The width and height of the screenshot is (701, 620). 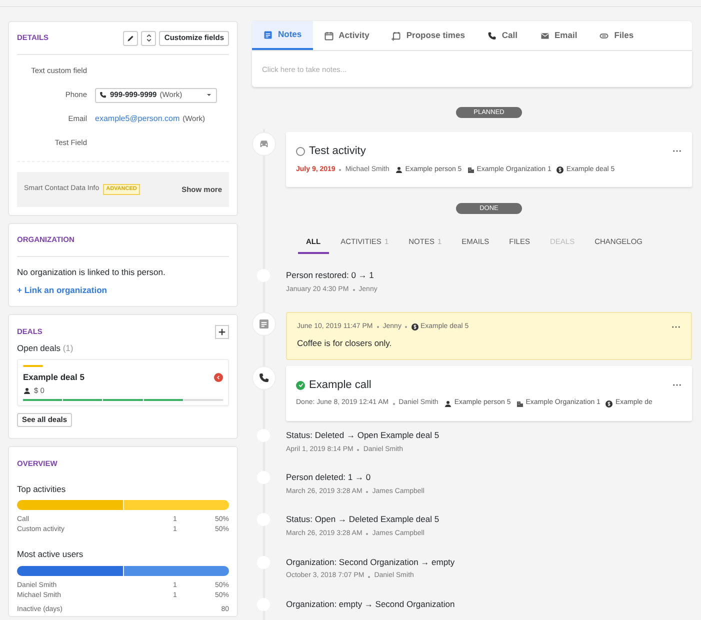 What do you see at coordinates (42, 489) in the screenshot?
I see `group-title: Top activities` at bounding box center [42, 489].